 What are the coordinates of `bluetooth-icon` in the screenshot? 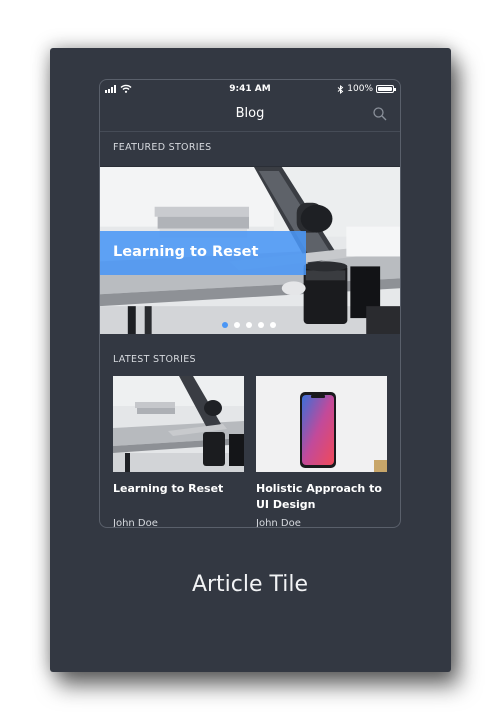 It's located at (340, 89).